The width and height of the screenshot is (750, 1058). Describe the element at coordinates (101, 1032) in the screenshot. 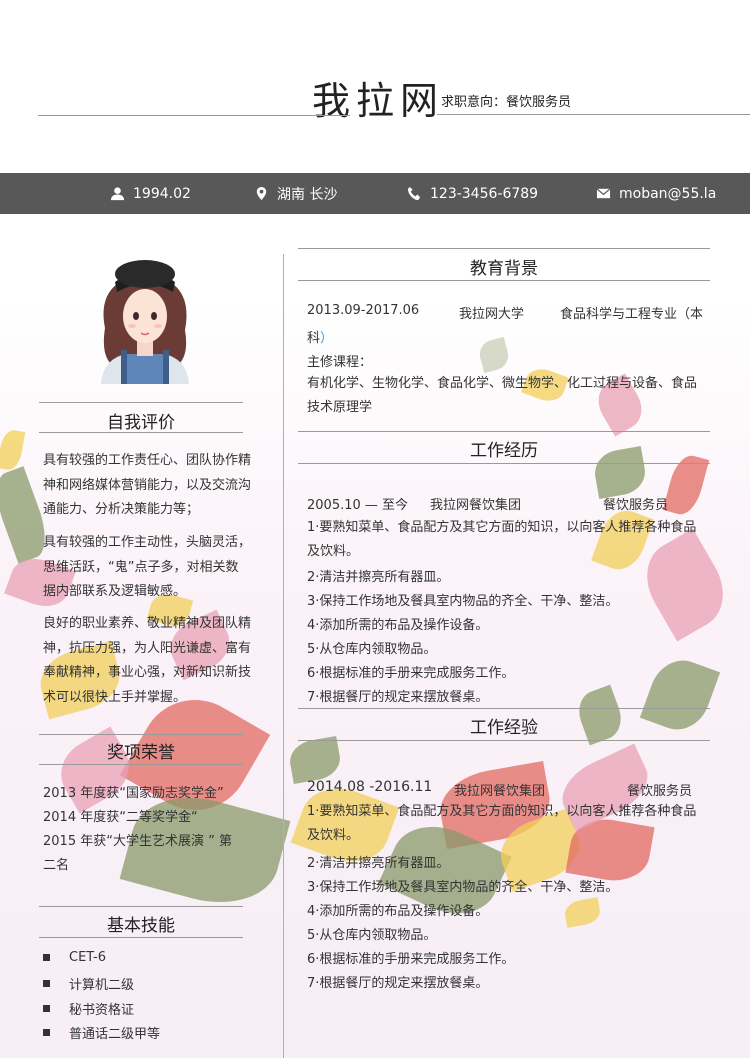

I see `skill-item: 普通话二级甲等` at that location.